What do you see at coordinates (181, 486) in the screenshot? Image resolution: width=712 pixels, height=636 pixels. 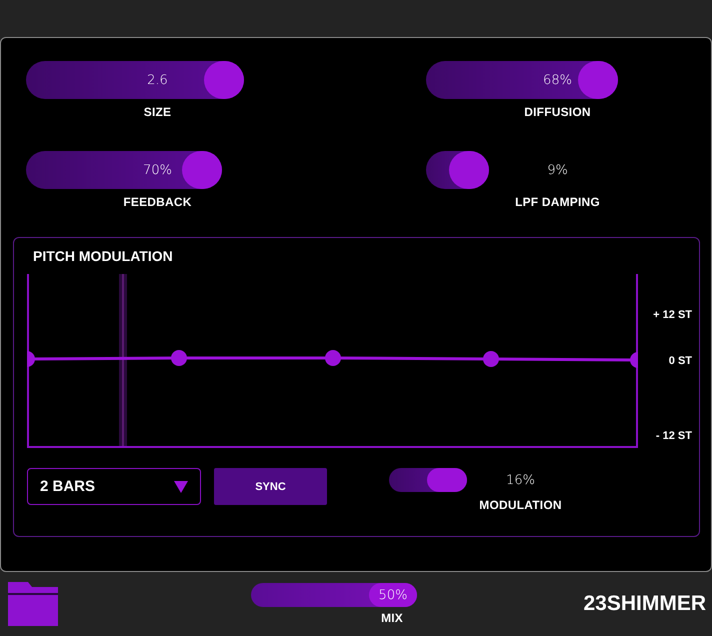 I see `caret-icon` at bounding box center [181, 486].